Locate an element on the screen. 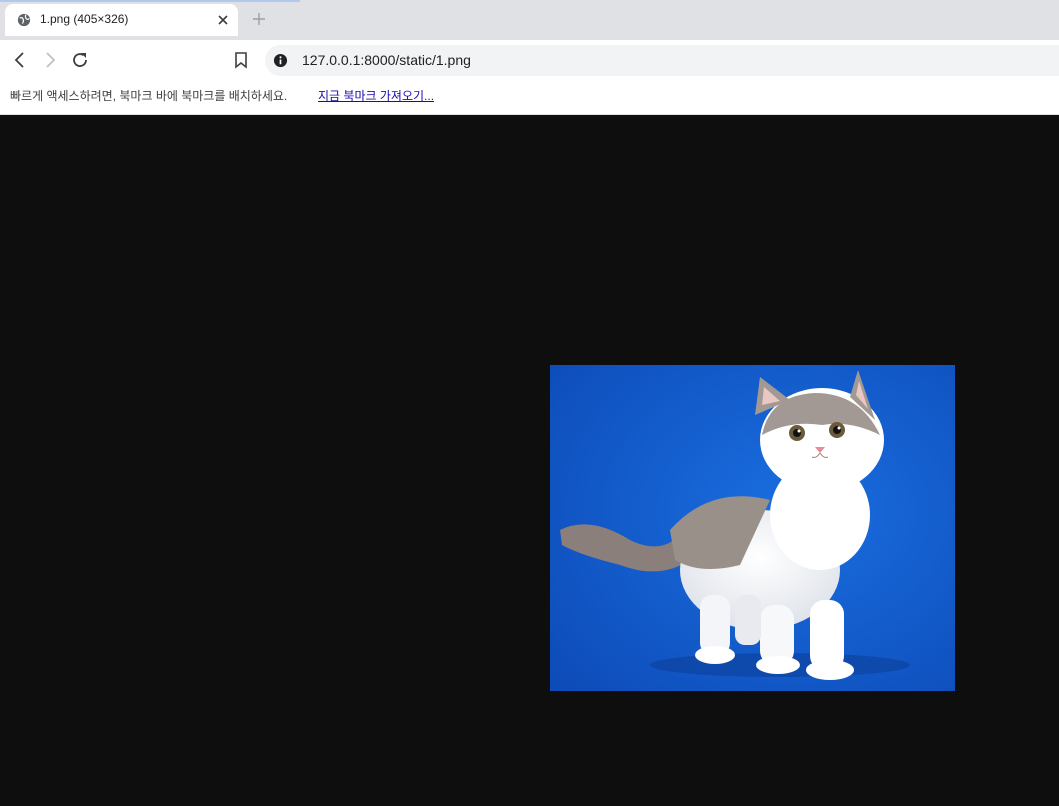 This screenshot has height=806, width=1059. address-bar: 127.0.0.1:8000/static/1.png is located at coordinates (662, 60).